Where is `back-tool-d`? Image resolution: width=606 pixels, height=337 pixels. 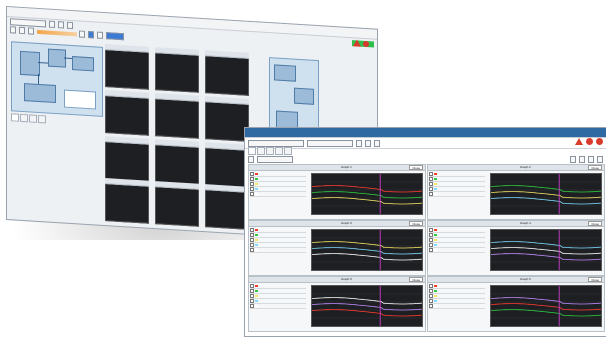
back-tool-d is located at coordinates (82, 34).